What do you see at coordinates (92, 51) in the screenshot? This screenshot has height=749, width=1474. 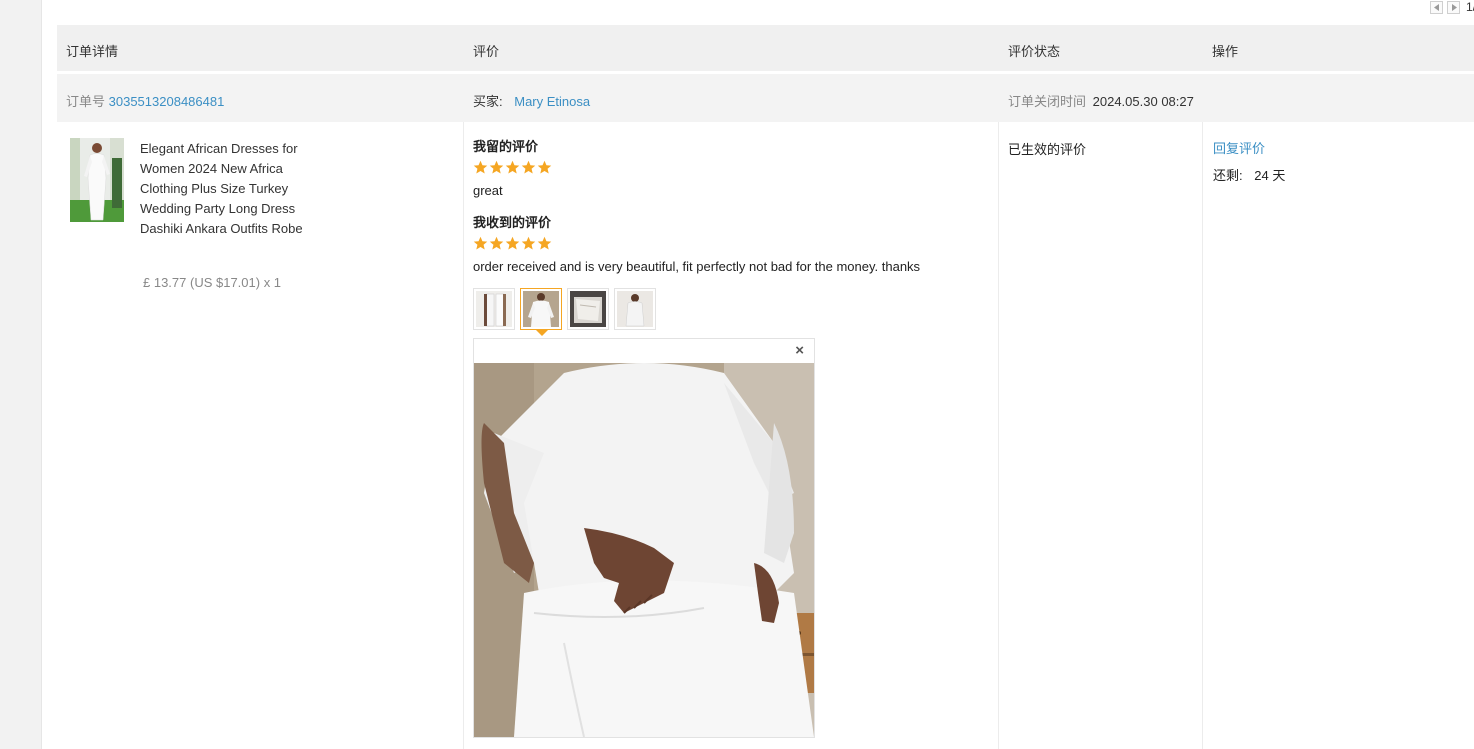 I see `header-order-details: 订单详情` at bounding box center [92, 51].